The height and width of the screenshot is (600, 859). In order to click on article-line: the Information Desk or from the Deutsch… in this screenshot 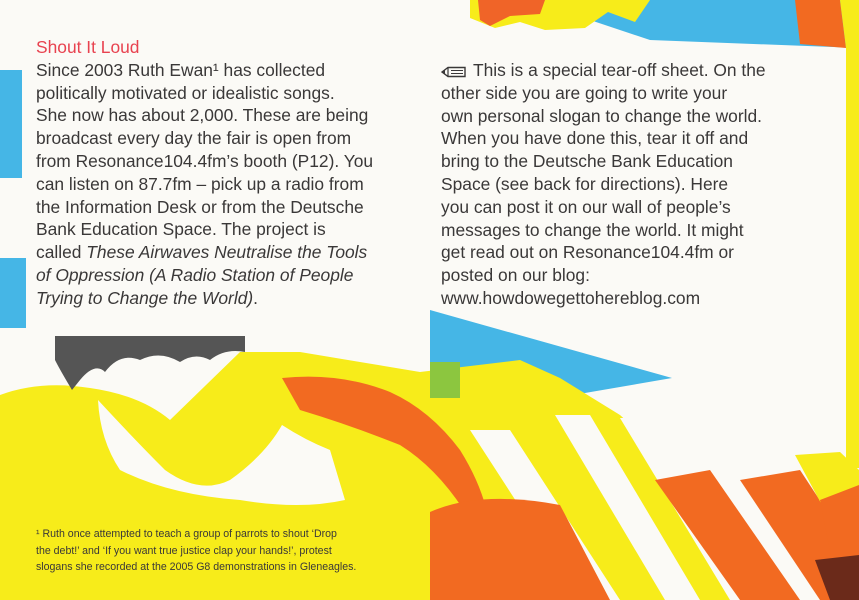, I will do `click(200, 206)`.